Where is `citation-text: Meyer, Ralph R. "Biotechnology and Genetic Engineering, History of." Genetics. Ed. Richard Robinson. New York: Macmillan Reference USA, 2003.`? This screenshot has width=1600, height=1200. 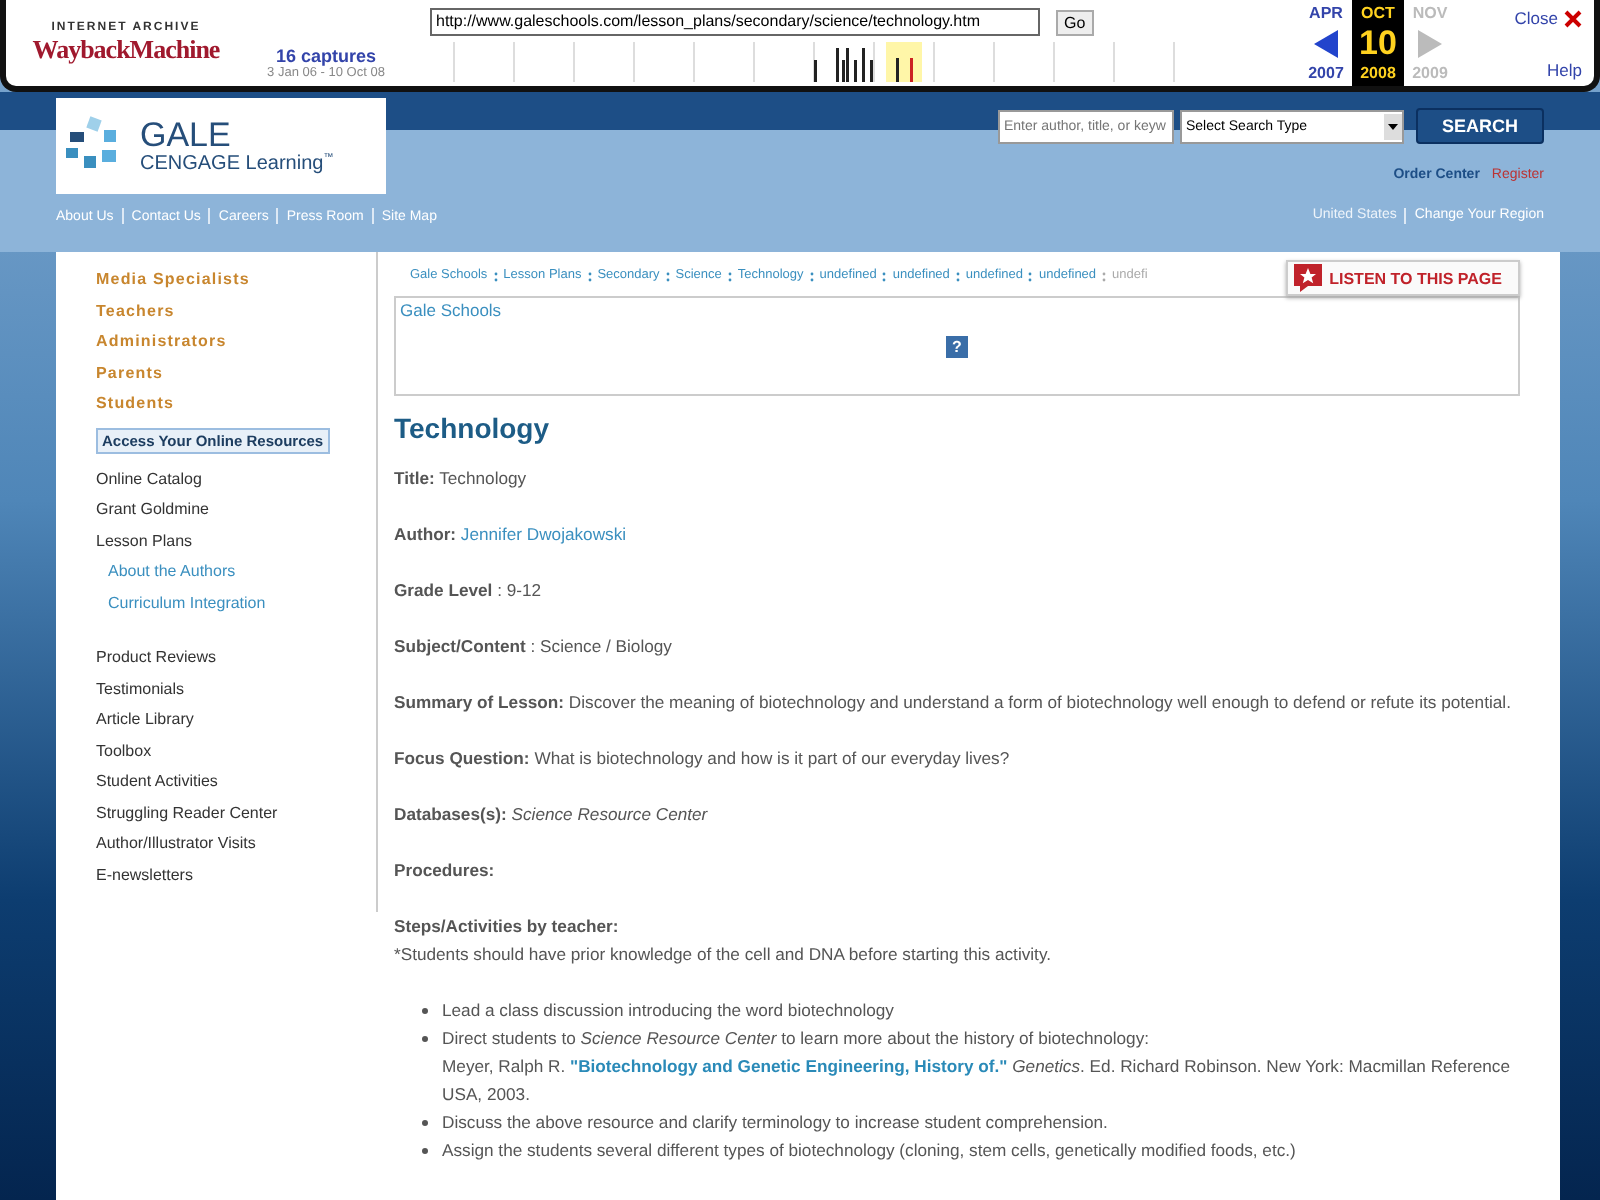 citation-text: Meyer, Ralph R. "Biotechnology and Genetic Engineering, History of." Genetics. Ed. Richard Robinson. New York: Macmillan Reference USA, 2003. is located at coordinates (976, 1080).